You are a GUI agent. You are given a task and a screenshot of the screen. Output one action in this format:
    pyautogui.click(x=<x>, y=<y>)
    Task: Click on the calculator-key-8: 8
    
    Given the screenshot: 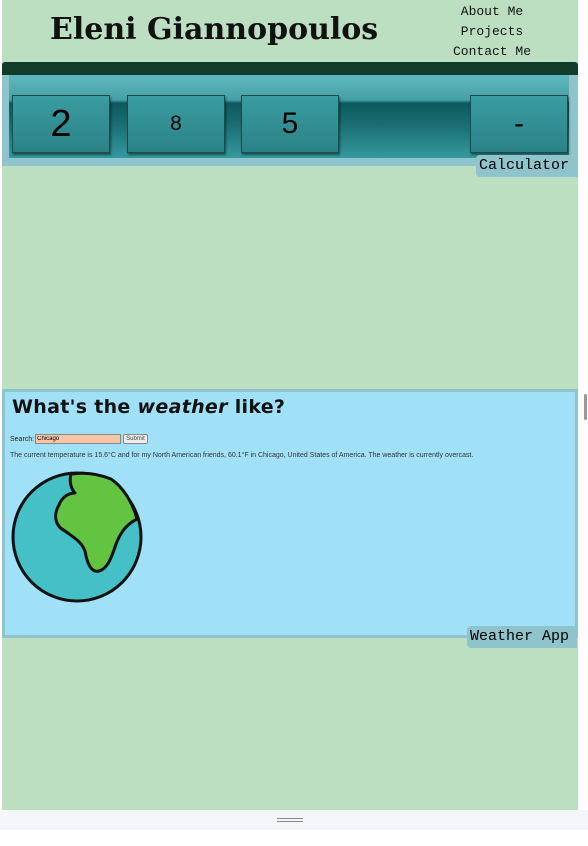 What is the action you would take?
    pyautogui.click(x=176, y=124)
    